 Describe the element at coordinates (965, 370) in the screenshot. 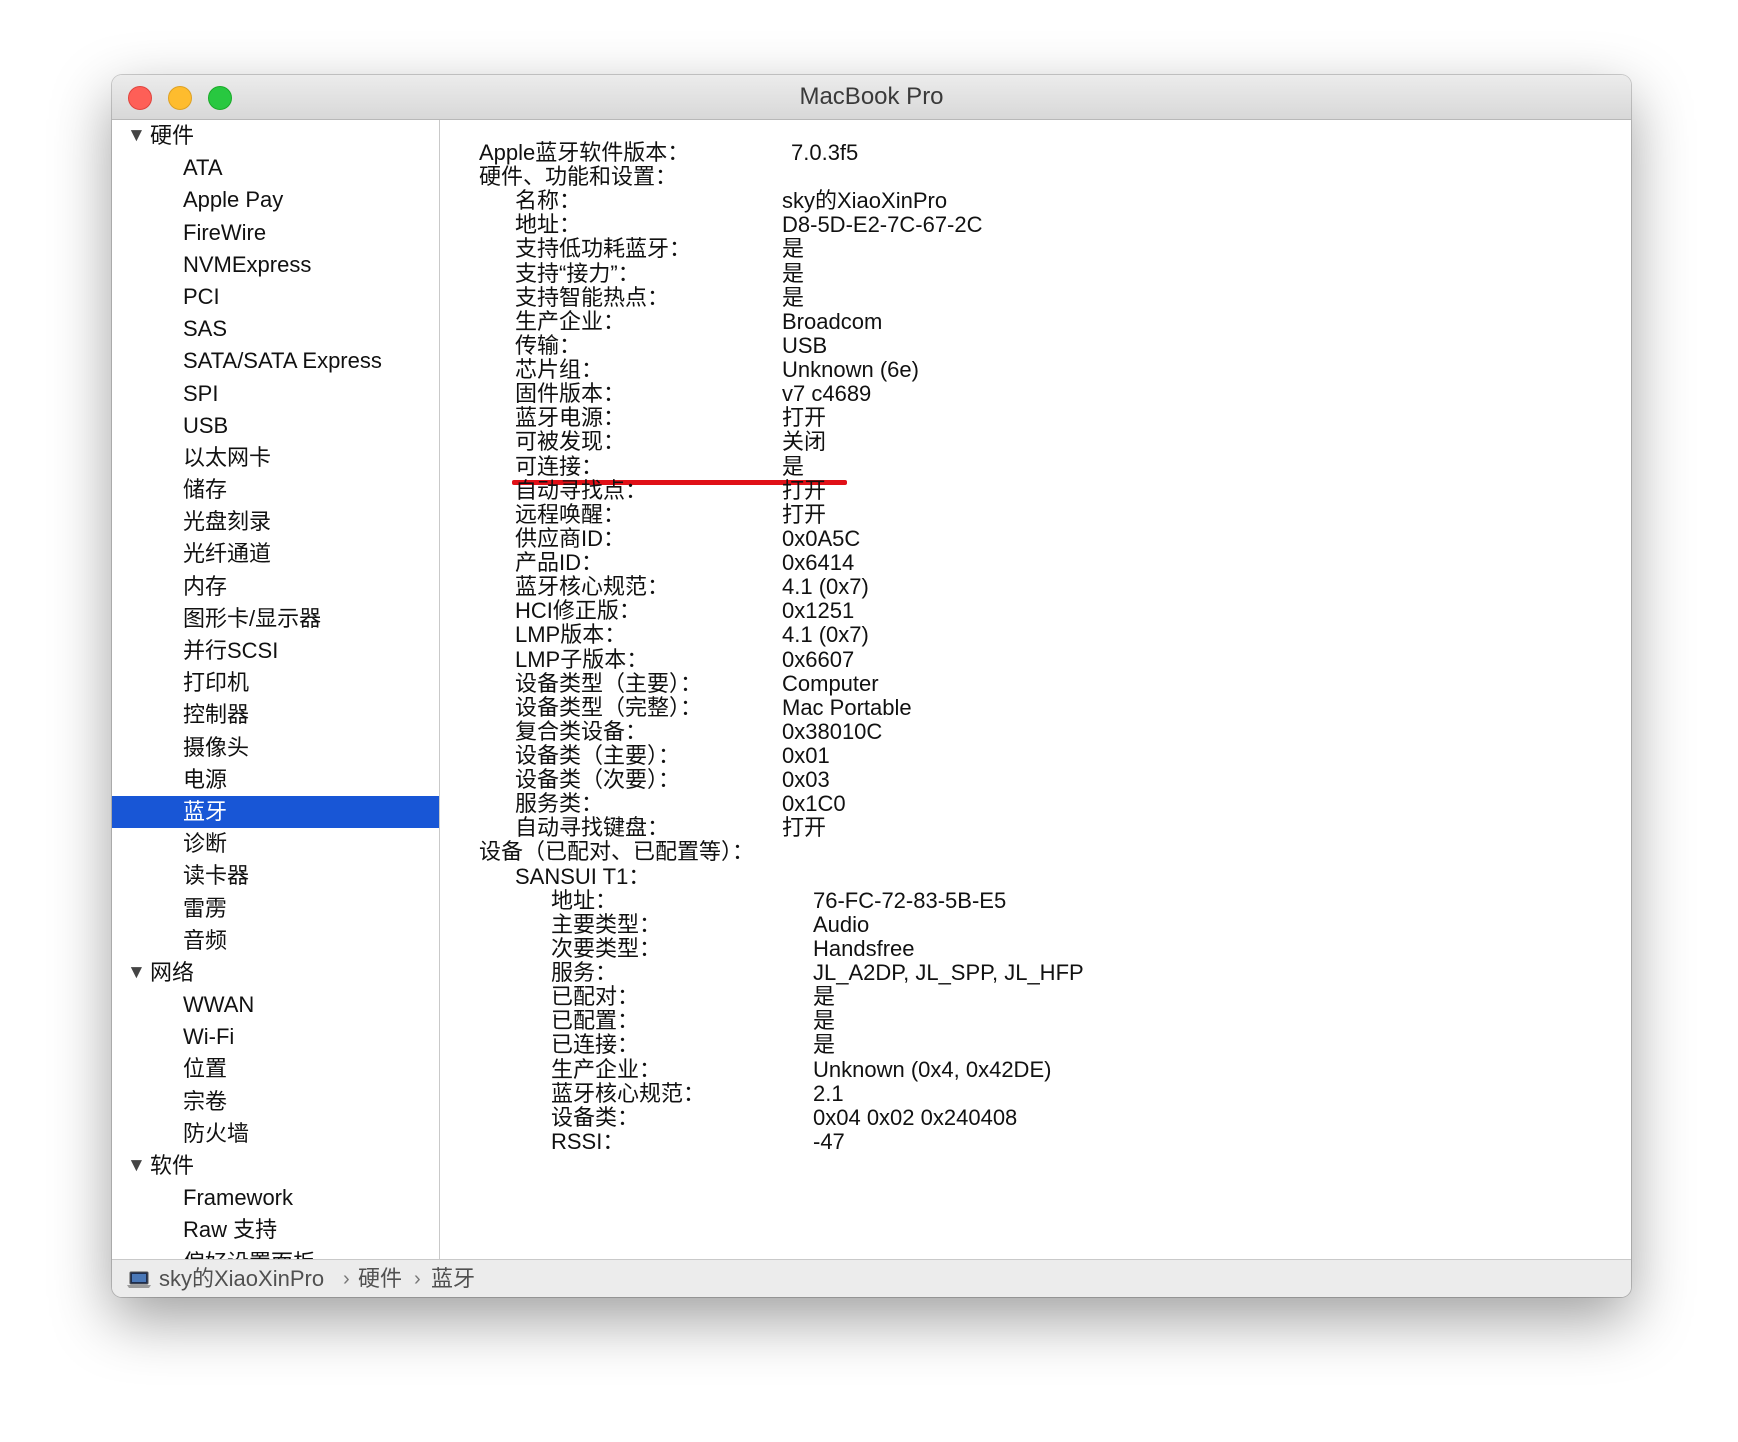

I see `detail-row: 芯片组： Unknown (6e)` at that location.